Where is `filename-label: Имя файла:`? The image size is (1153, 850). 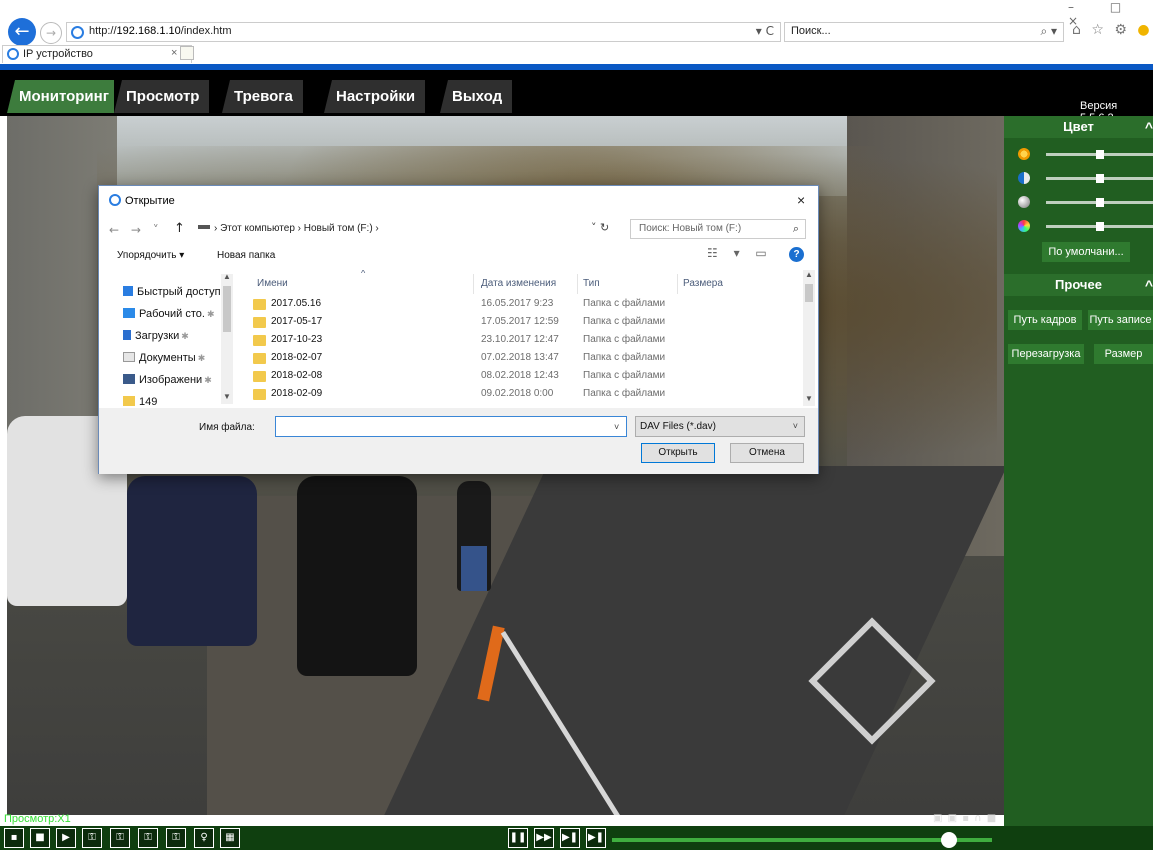 filename-label: Имя файла: is located at coordinates (227, 427).